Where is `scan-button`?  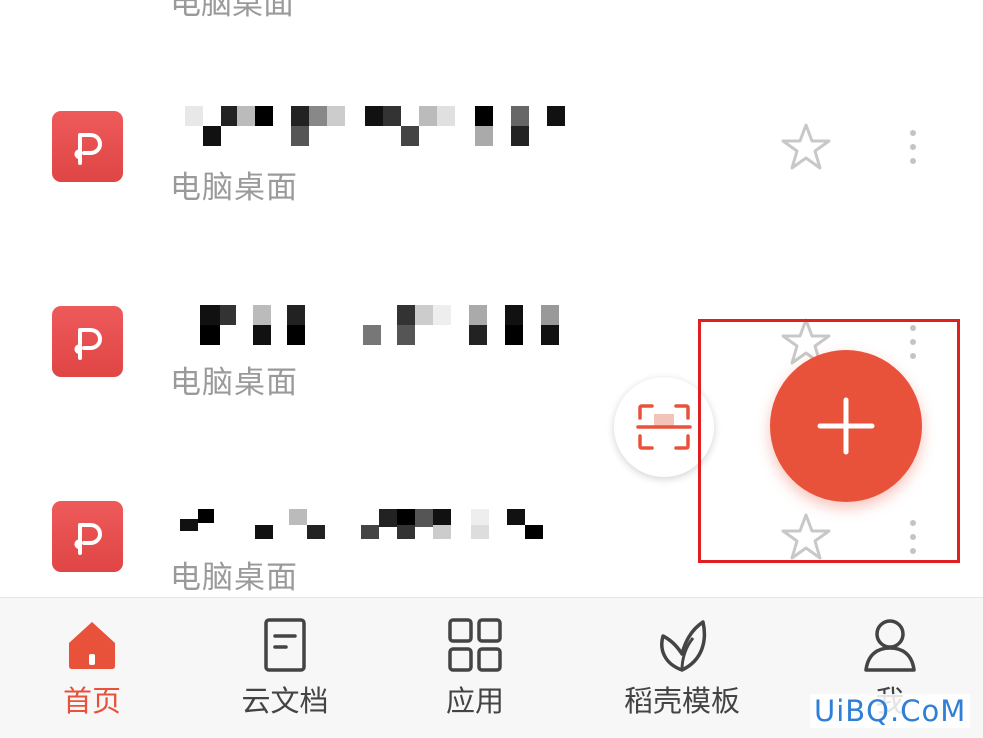
scan-button is located at coordinates (664, 427).